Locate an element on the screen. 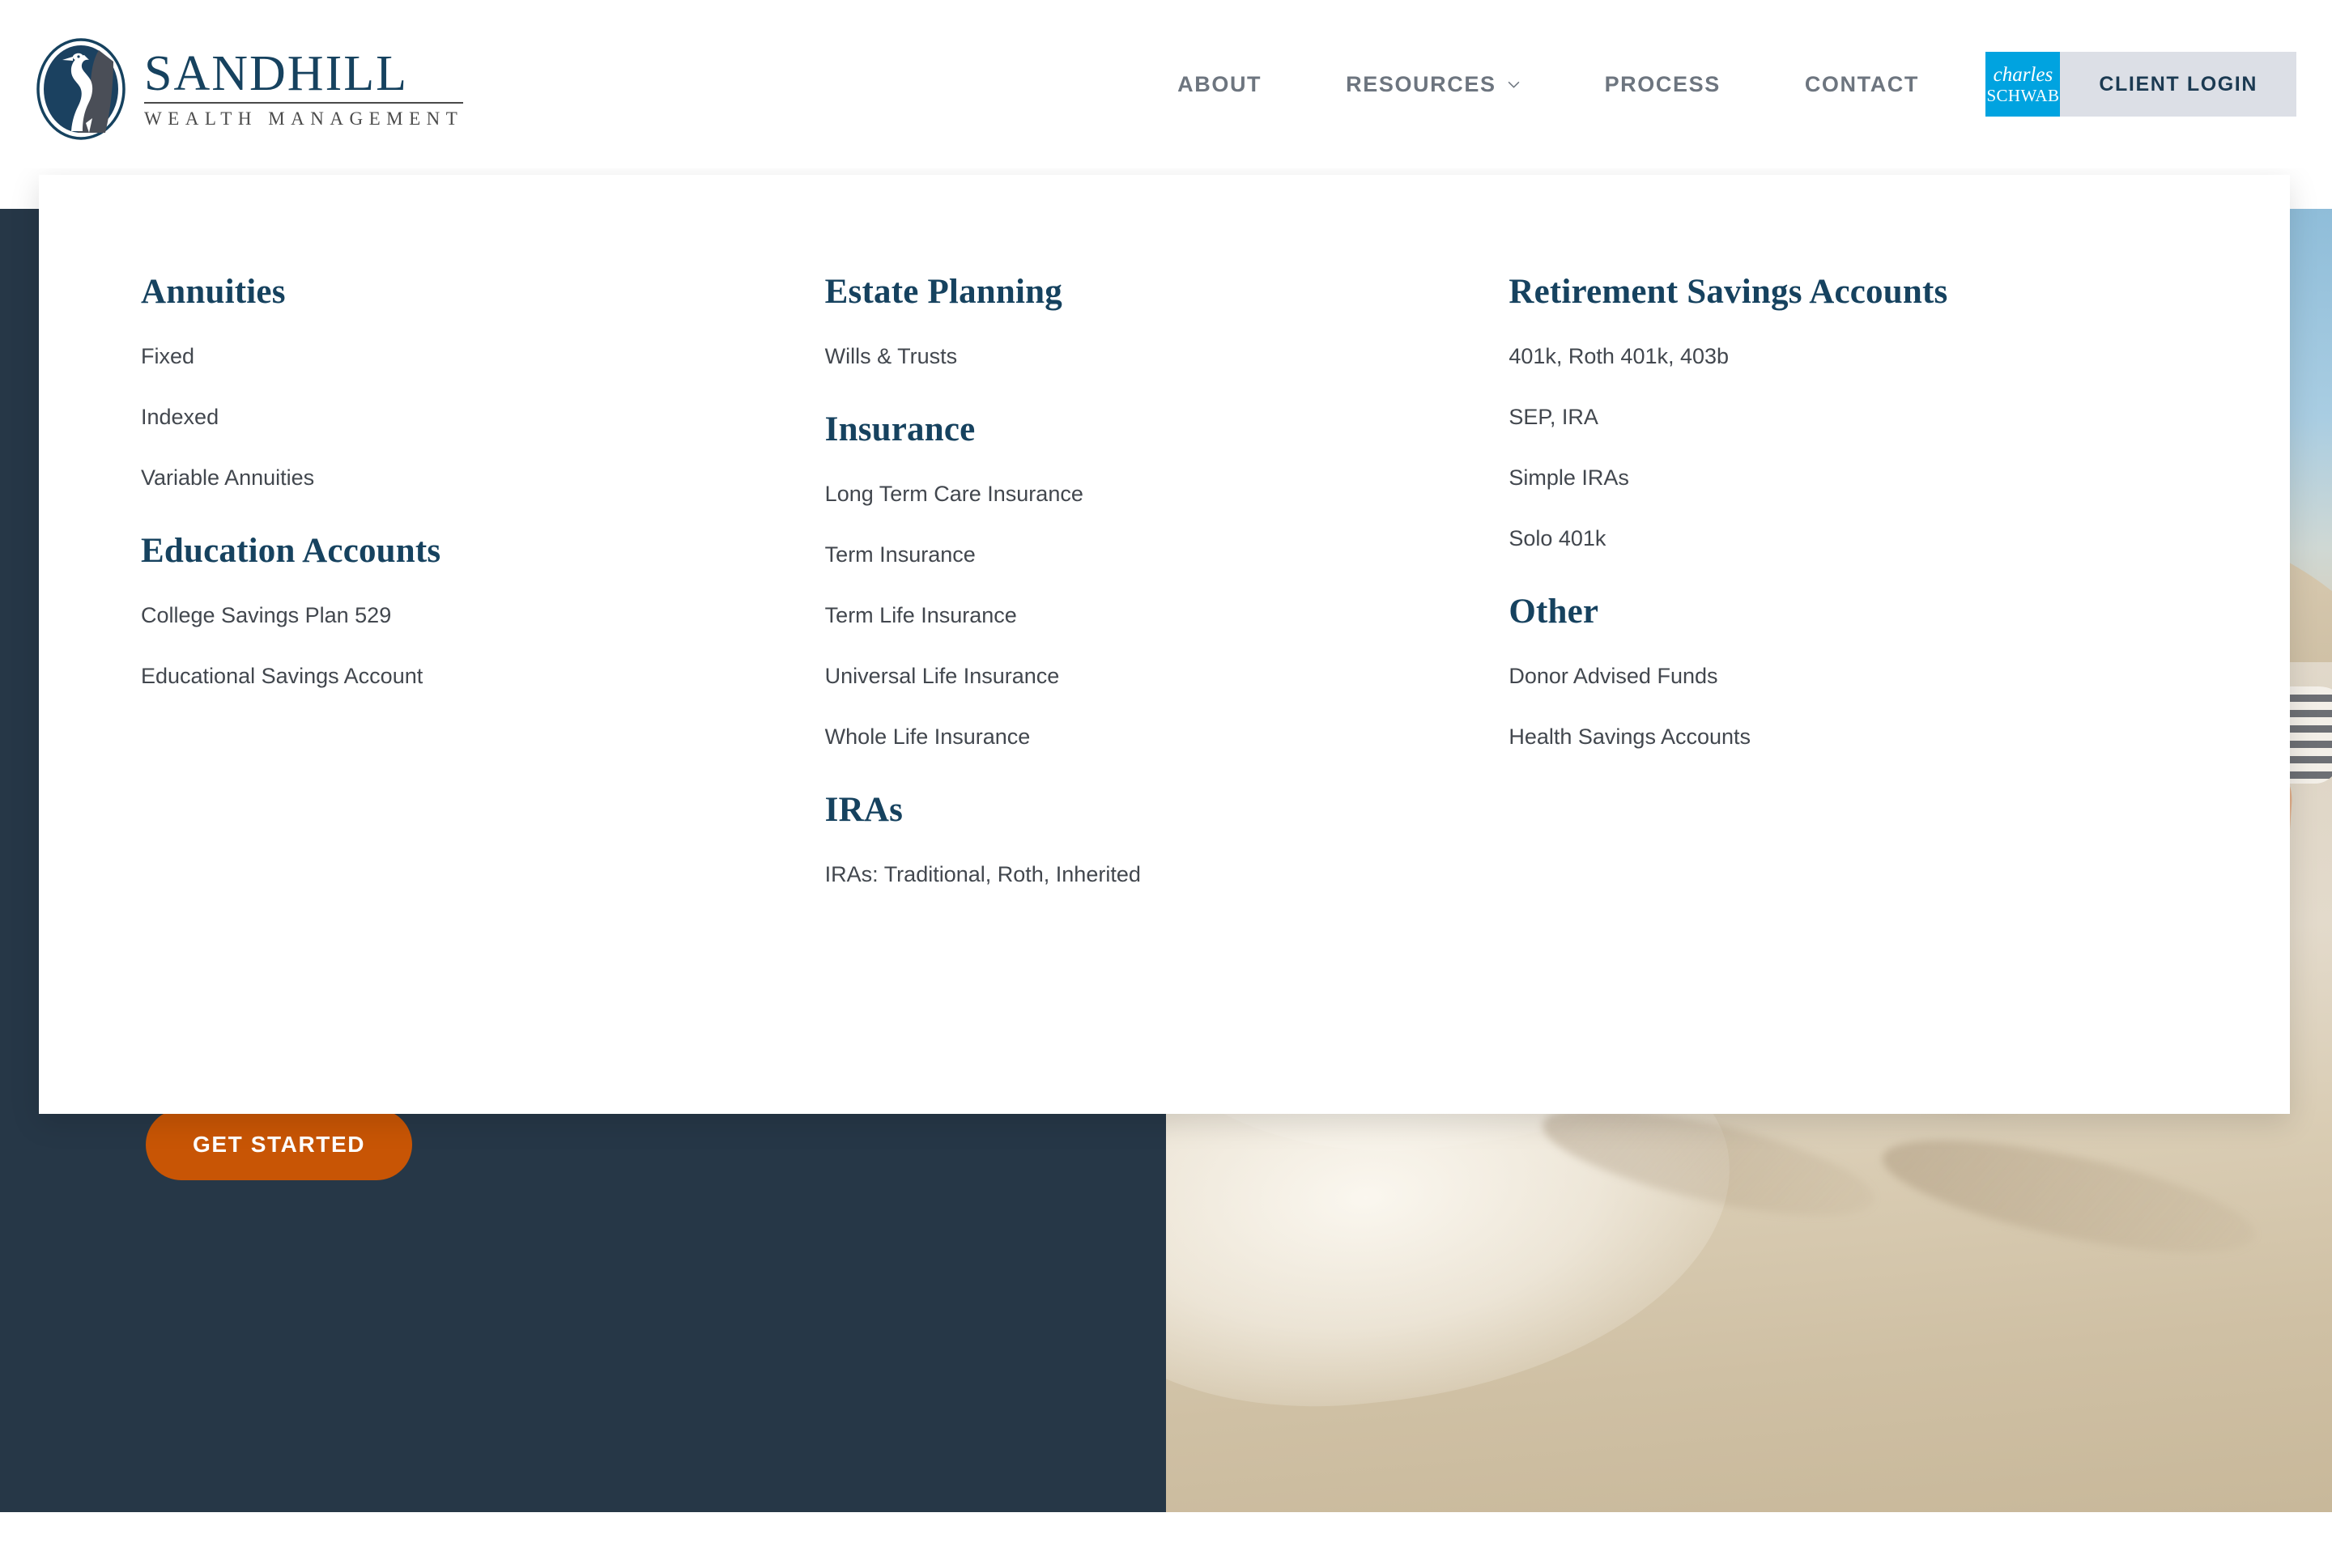 Image resolution: width=2332 pixels, height=1568 pixels. group-heading: Estate Planning is located at coordinates (943, 292).